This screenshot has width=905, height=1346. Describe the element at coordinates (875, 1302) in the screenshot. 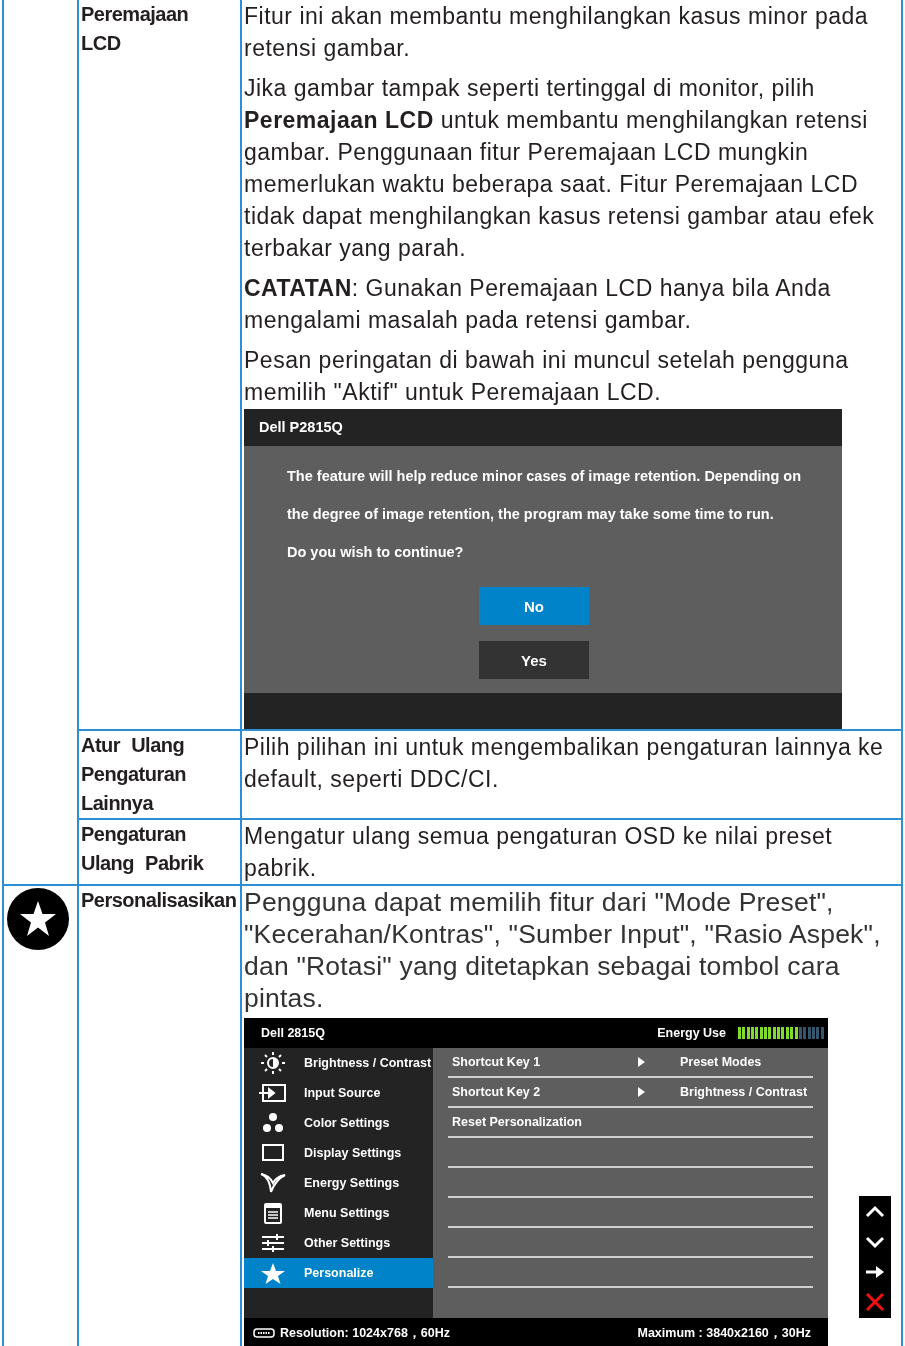

I see `close-icon` at that location.